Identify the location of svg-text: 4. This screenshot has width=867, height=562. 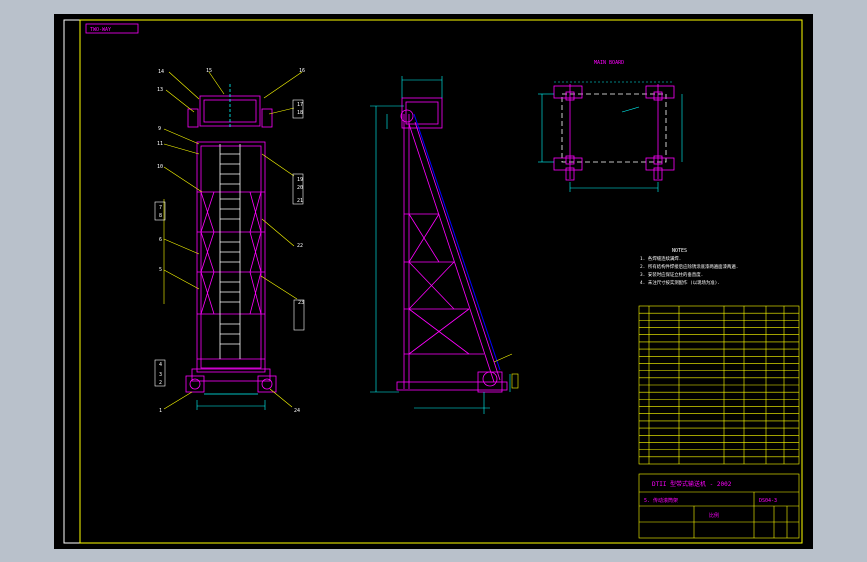
(160, 365).